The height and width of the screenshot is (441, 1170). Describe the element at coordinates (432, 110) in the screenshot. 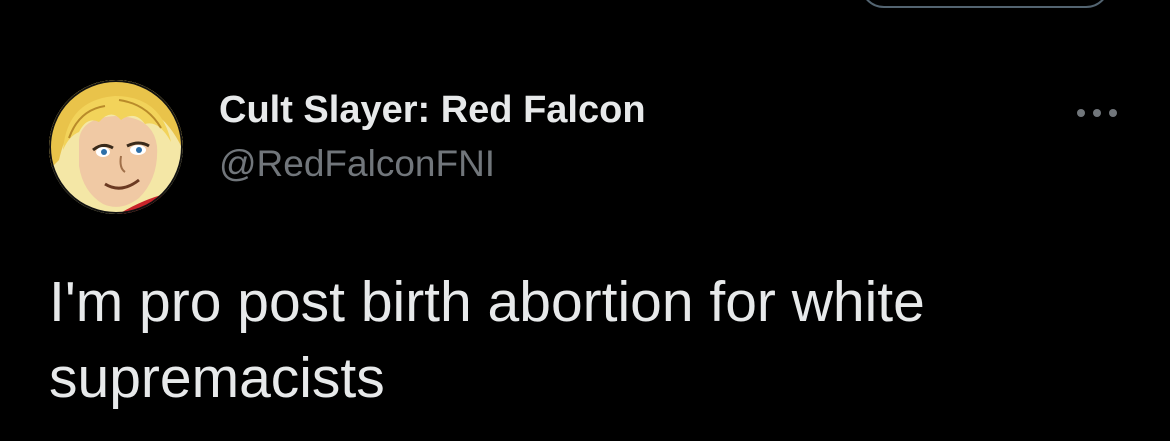

I see `display-name: Cult Slayer: Red Falcon` at that location.